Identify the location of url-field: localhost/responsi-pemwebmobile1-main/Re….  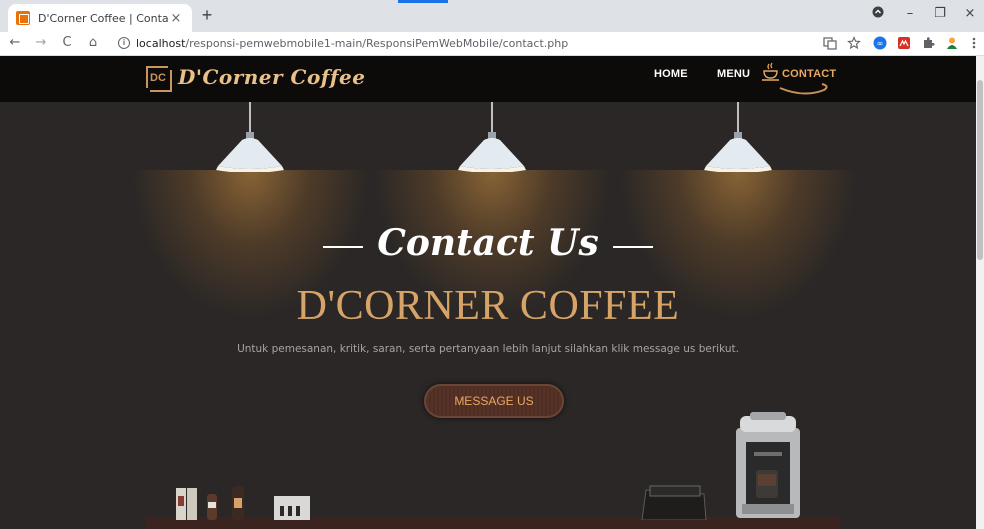
(352, 43).